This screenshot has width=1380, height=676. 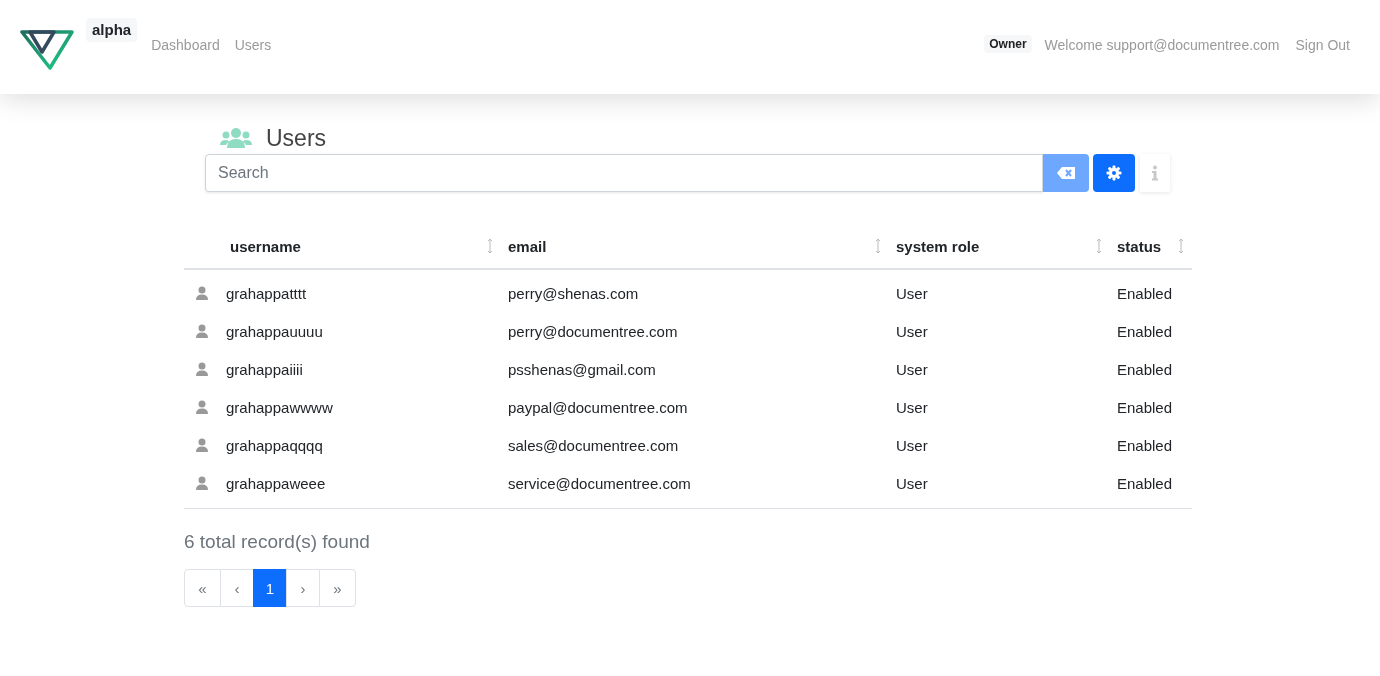 I want to click on table-cell: grahappawwww, so click(x=279, y=407).